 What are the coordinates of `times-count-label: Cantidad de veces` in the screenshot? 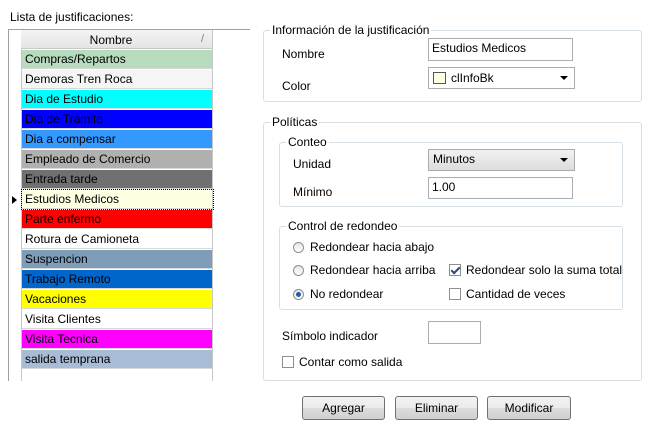 It's located at (515, 294).